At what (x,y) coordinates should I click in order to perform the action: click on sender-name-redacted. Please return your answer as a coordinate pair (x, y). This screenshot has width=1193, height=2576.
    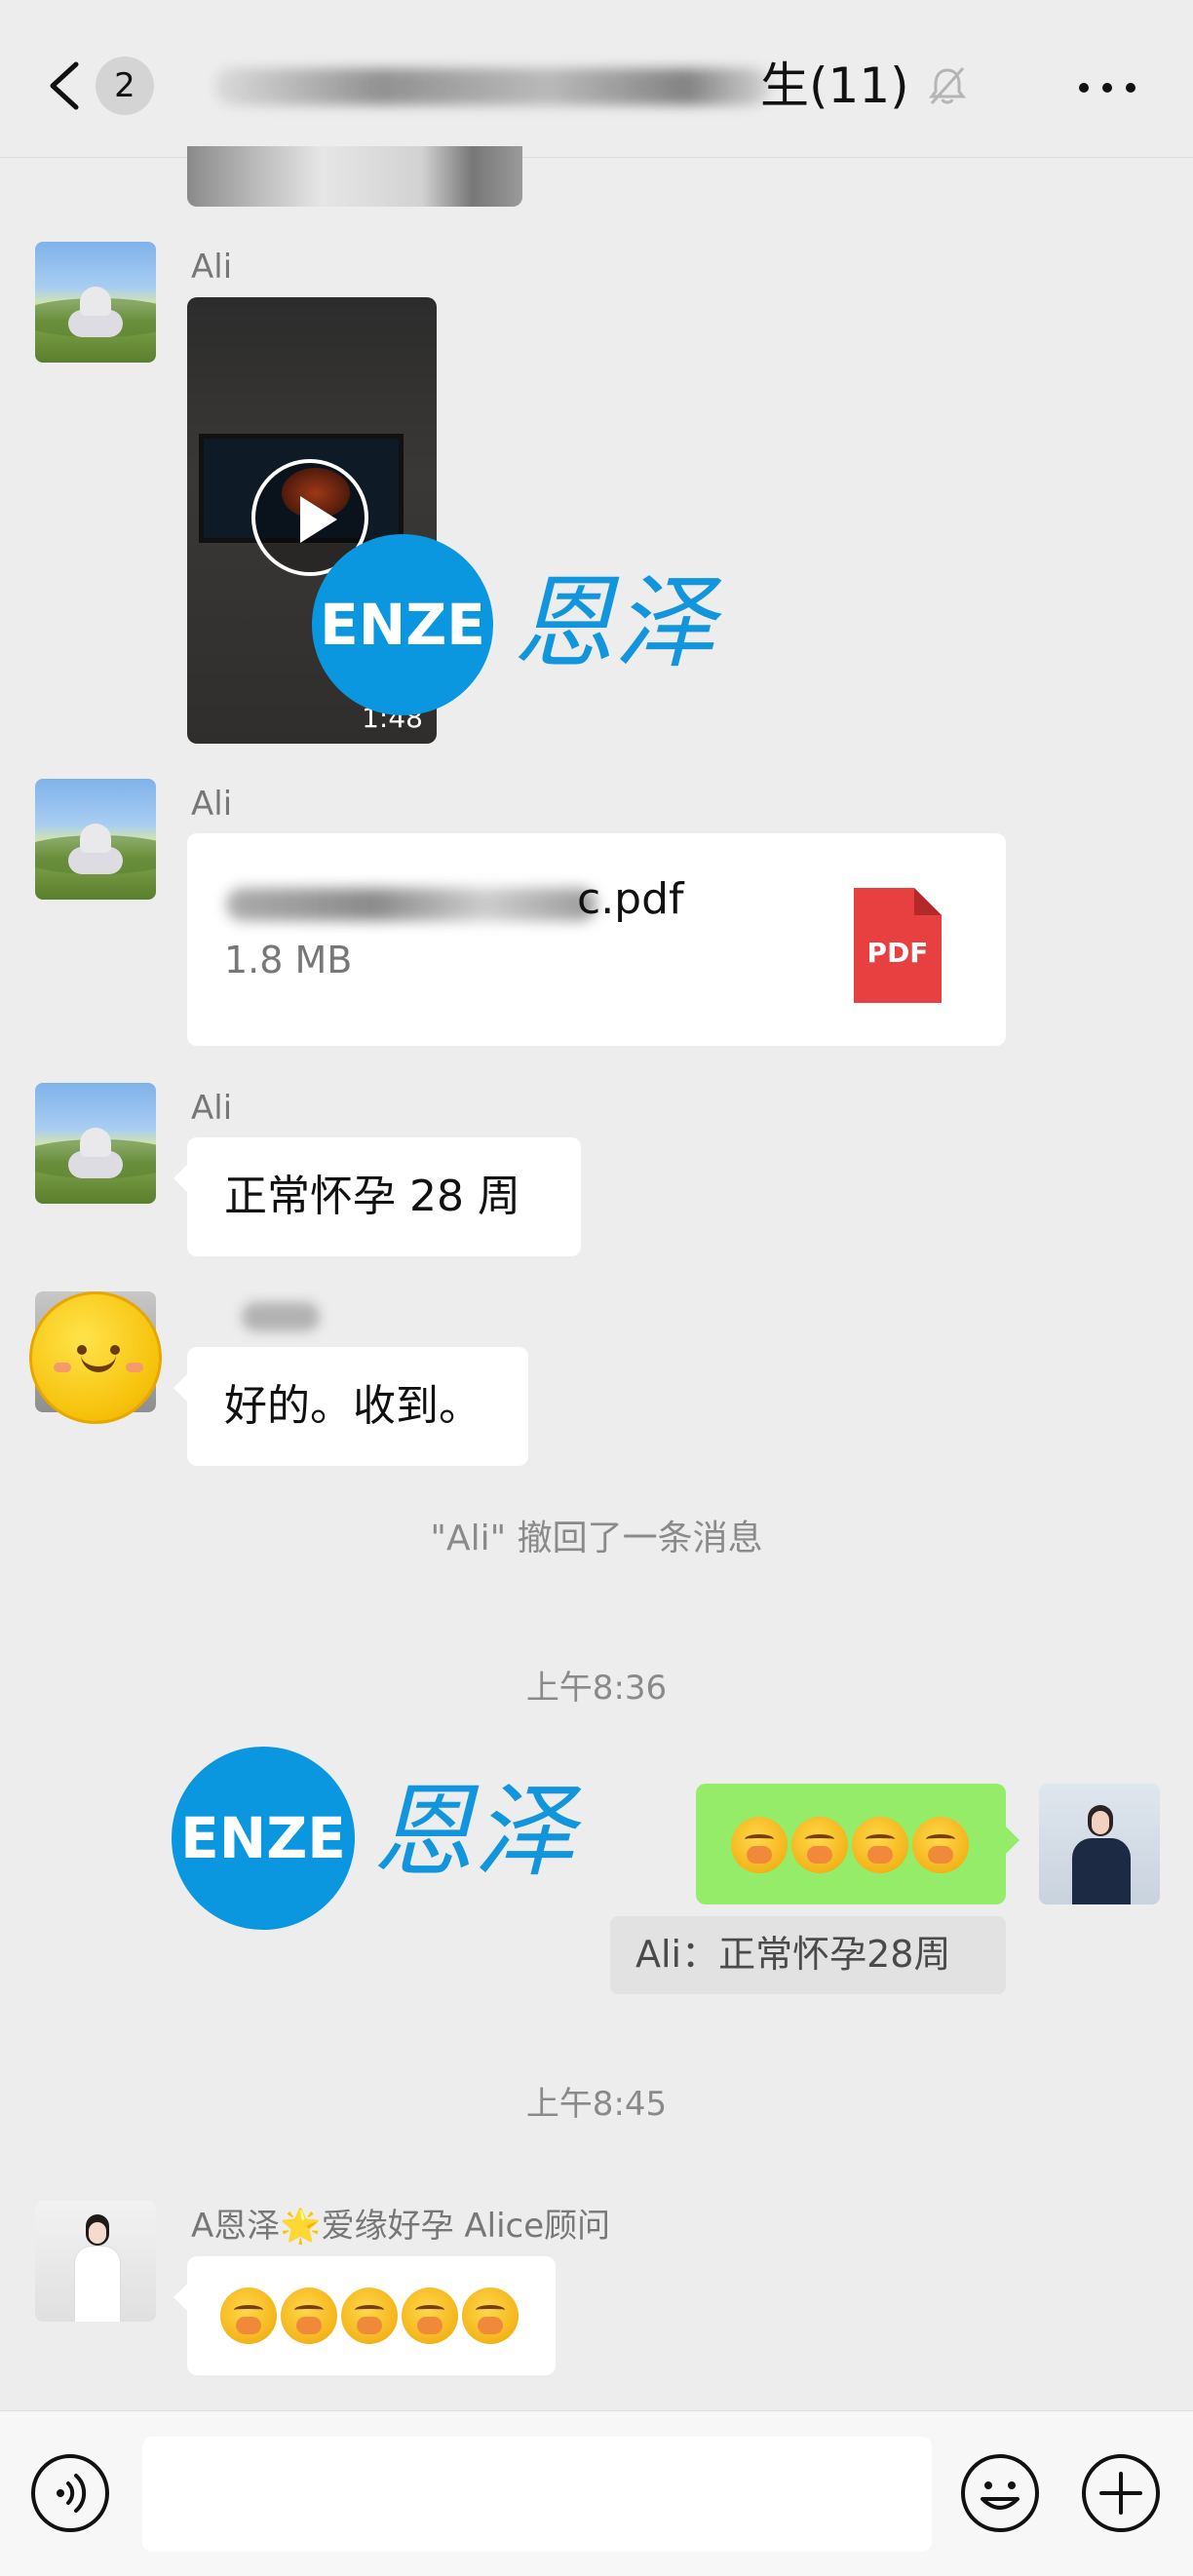
    Looking at the image, I should click on (281, 1316).